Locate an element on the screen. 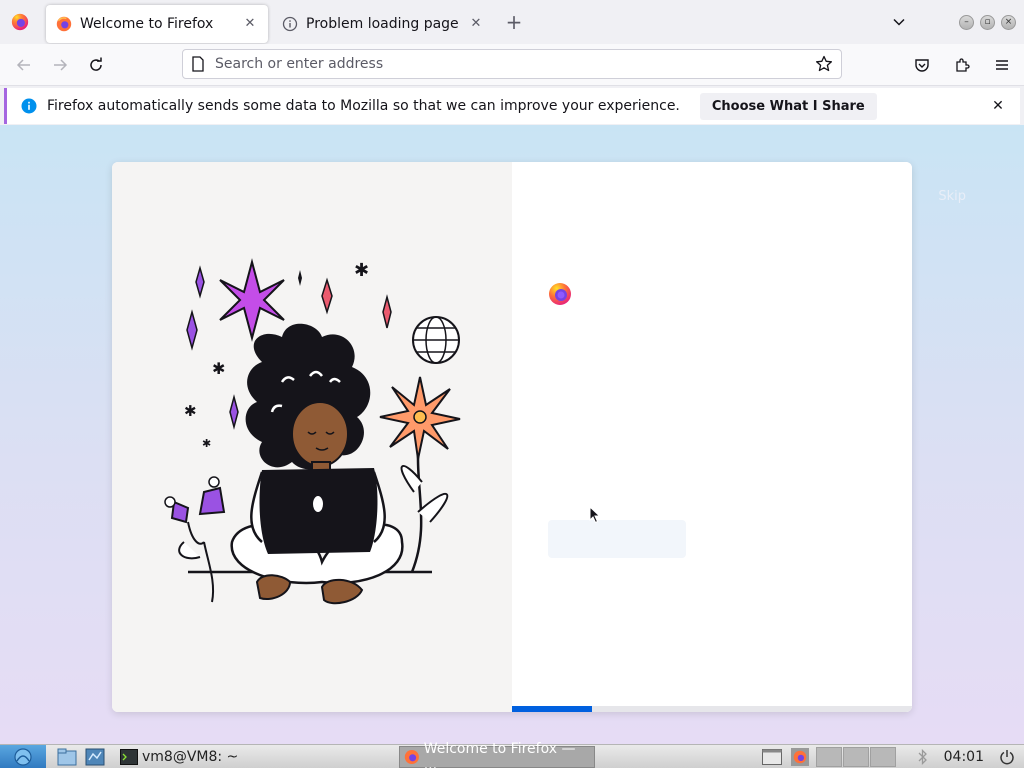  power-icon is located at coordinates (1007, 757).